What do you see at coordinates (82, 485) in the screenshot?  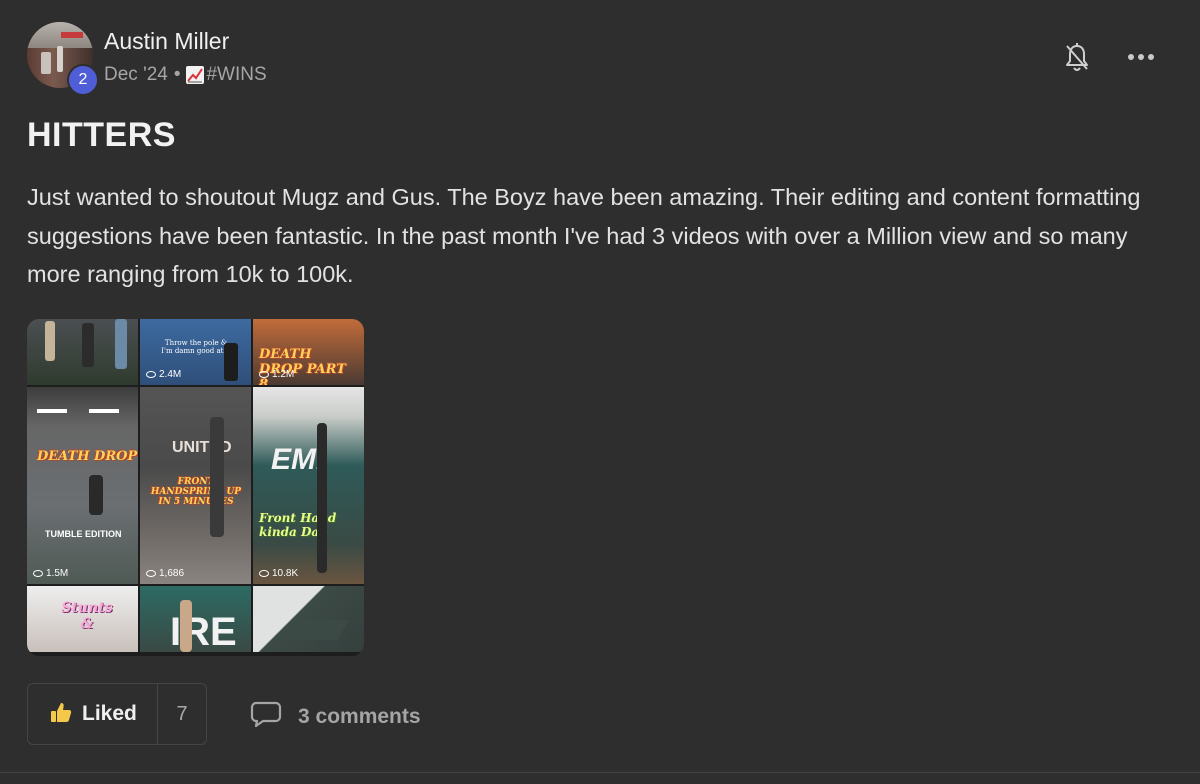 I see `media-tile: DEATH DROP TUMBLE EDITION 1.5M` at bounding box center [82, 485].